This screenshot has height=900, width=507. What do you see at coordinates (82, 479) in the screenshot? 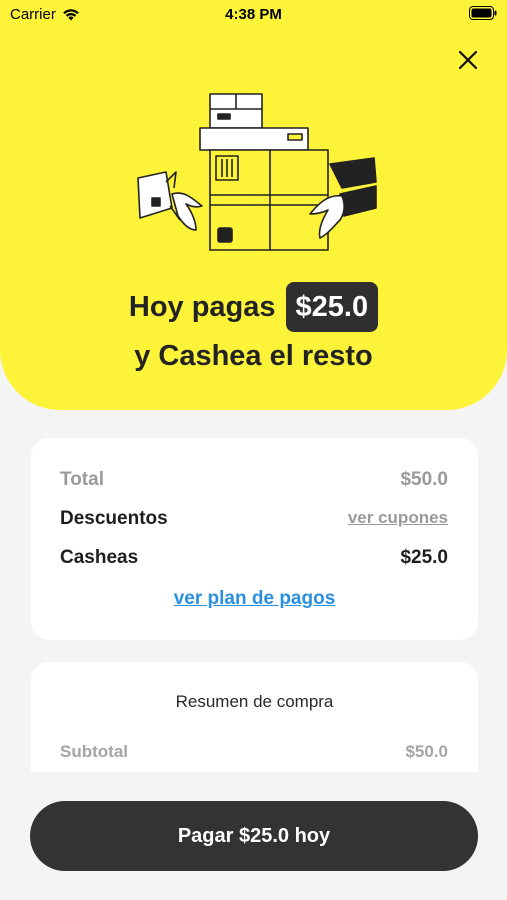
I see `total-label: Total` at bounding box center [82, 479].